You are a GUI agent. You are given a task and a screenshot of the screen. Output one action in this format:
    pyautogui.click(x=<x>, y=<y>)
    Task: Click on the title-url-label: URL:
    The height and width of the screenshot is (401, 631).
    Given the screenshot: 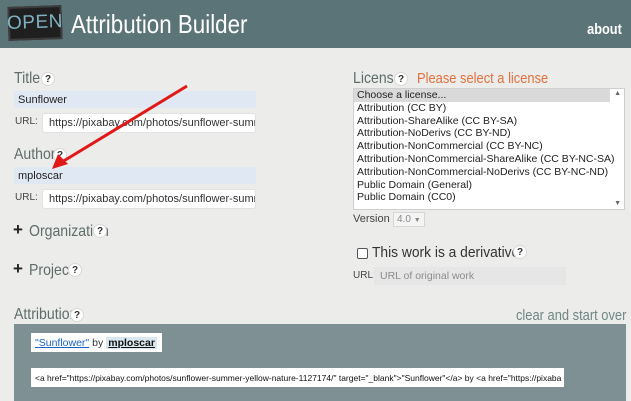 What is the action you would take?
    pyautogui.click(x=26, y=121)
    